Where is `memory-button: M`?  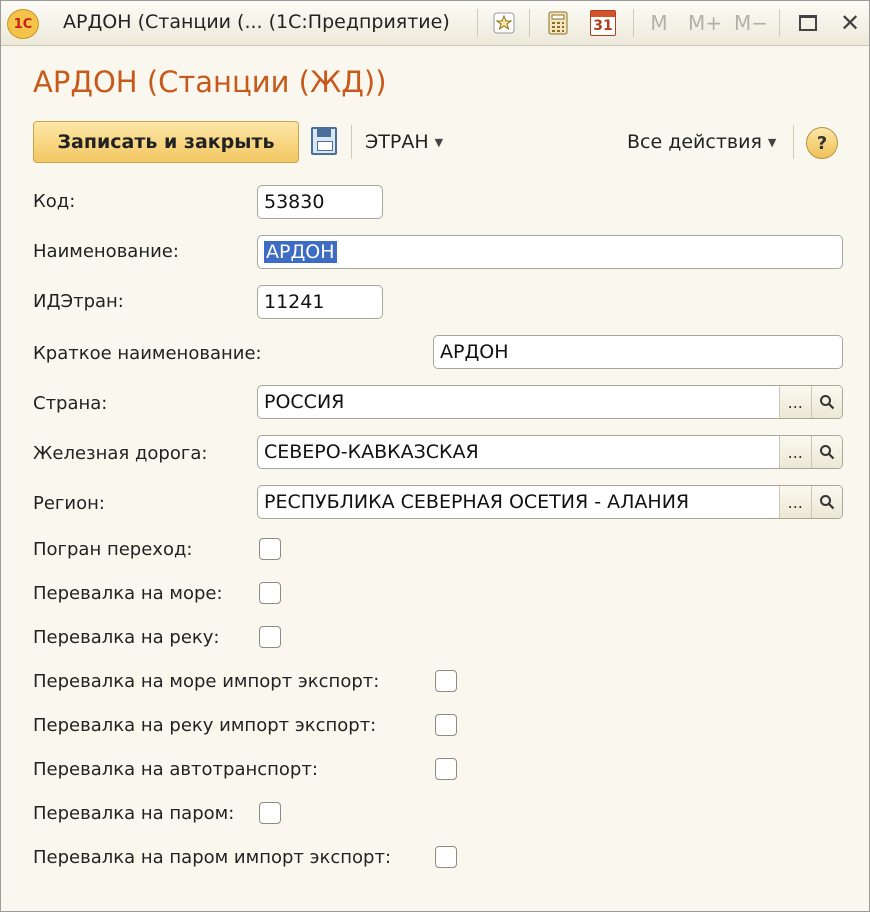
memory-button: M is located at coordinates (659, 23).